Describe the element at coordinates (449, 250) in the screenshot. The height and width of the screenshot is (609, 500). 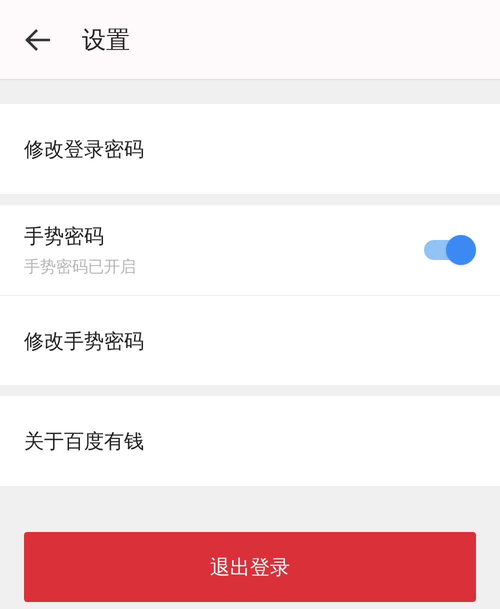
I see `toggle-switch` at that location.